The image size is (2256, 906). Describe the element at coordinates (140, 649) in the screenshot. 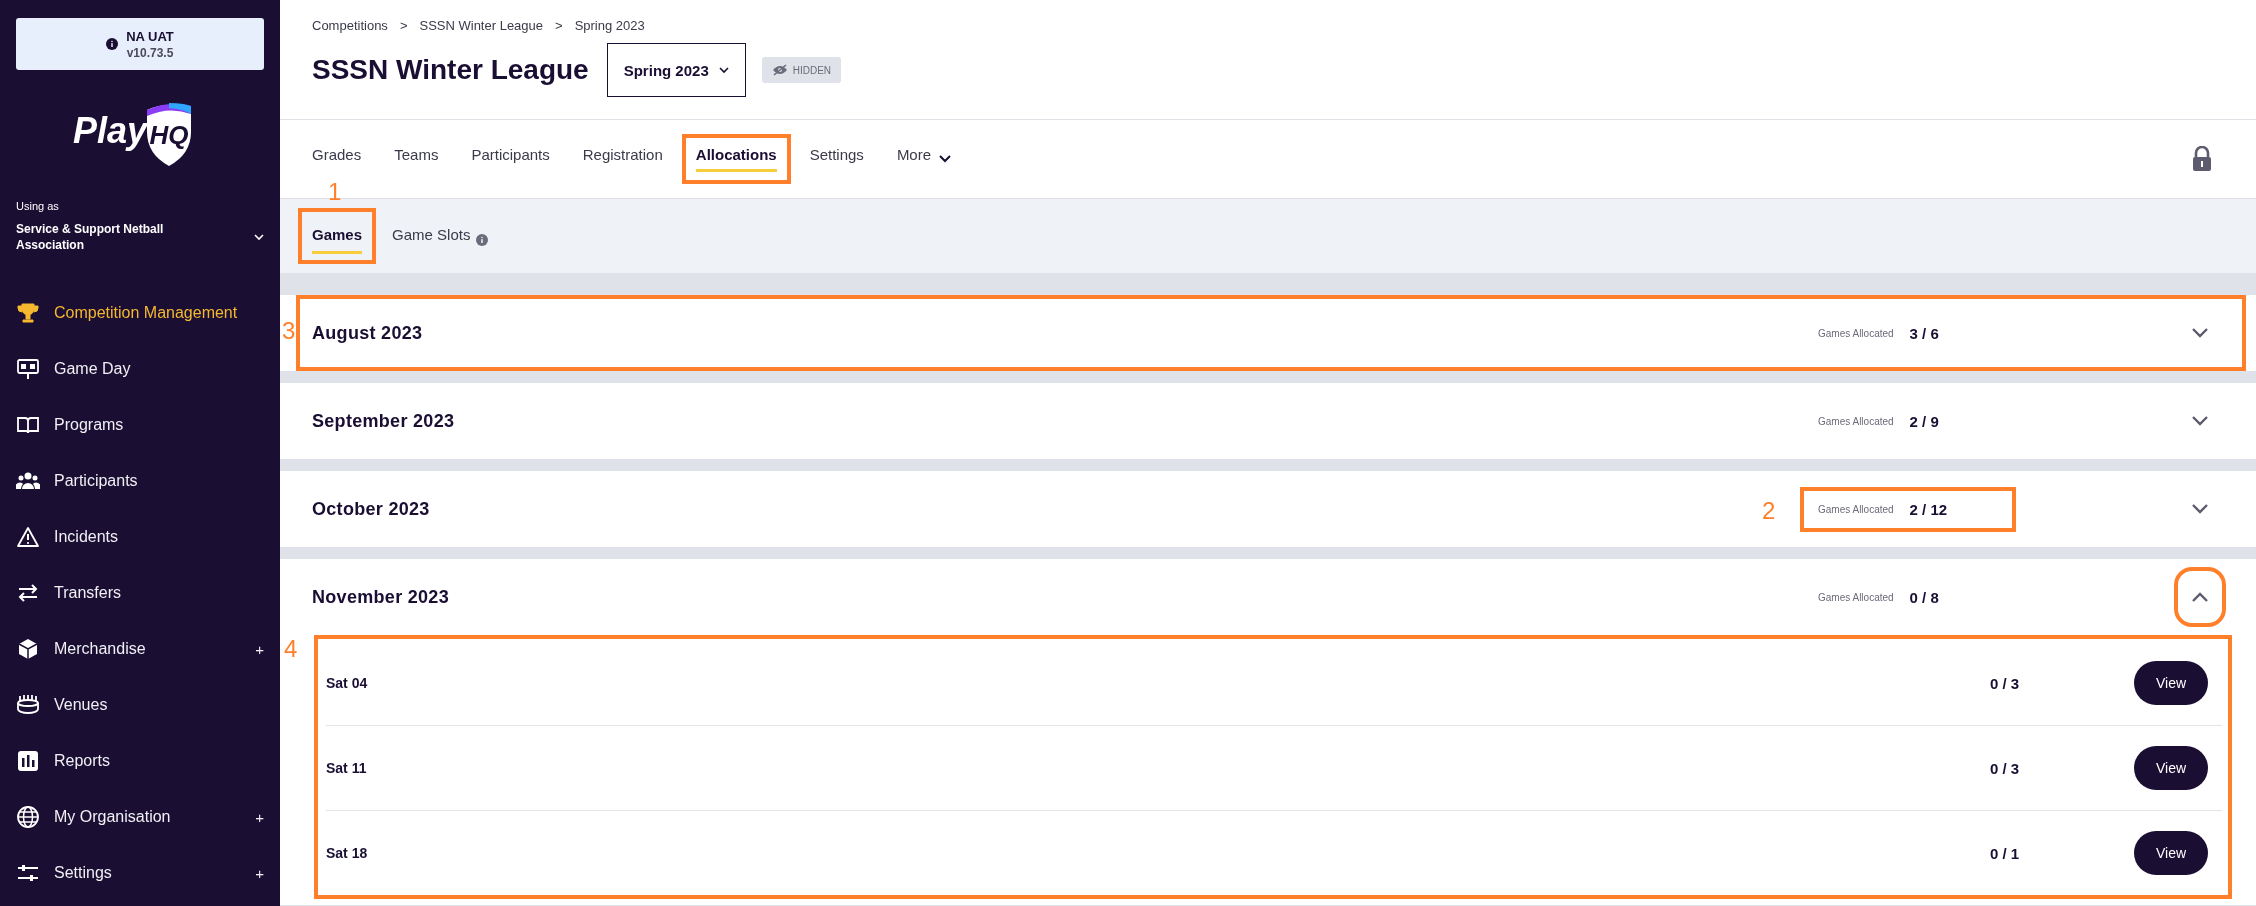

I see `nav-item: Merchandise +` at that location.